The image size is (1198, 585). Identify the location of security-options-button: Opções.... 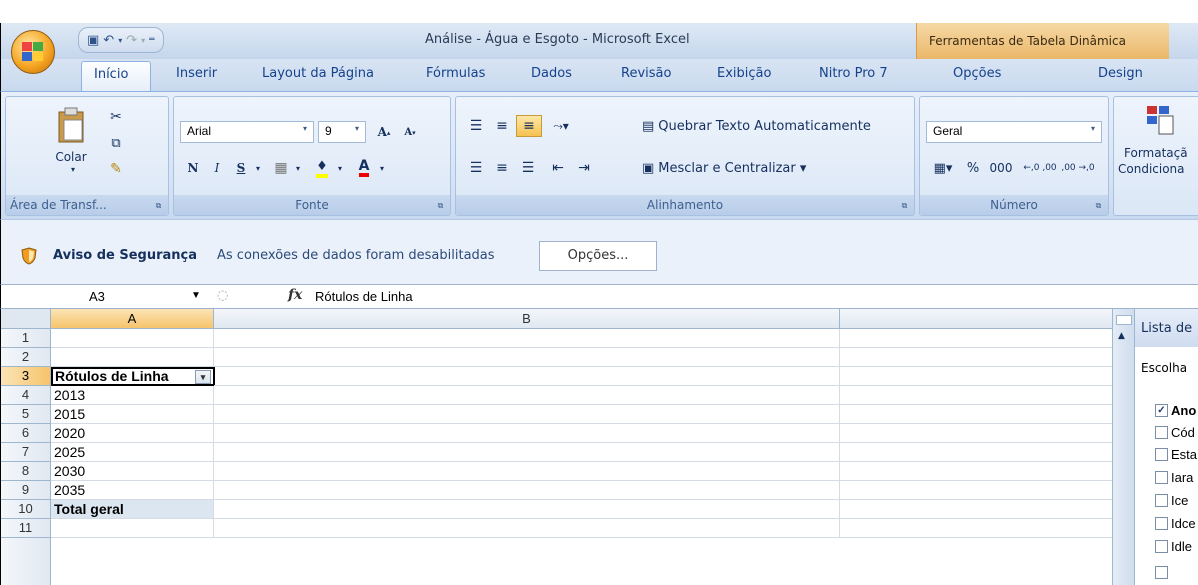
(598, 256).